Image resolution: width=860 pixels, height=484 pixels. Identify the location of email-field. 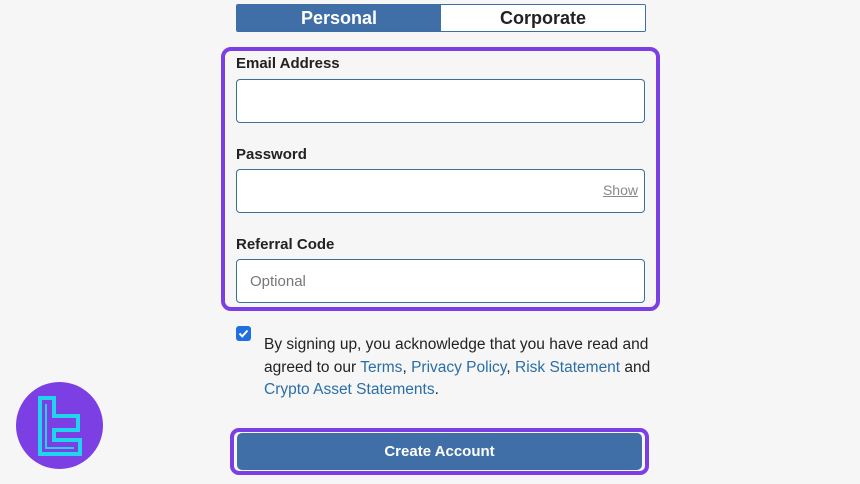
(440, 101).